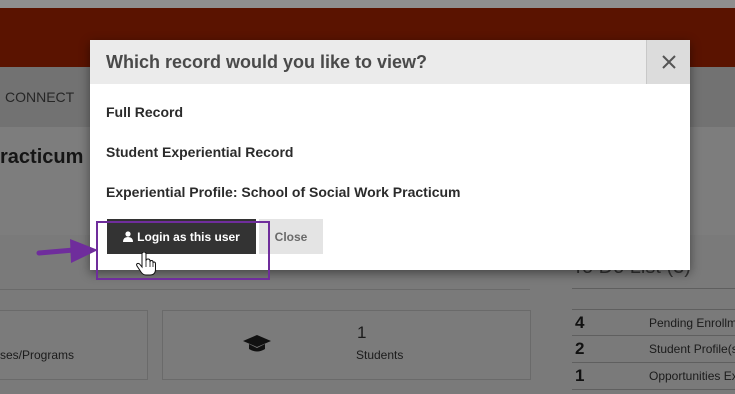 The image size is (735, 394). What do you see at coordinates (37, 355) in the screenshot?
I see `courses-card-label: ses/Programs` at bounding box center [37, 355].